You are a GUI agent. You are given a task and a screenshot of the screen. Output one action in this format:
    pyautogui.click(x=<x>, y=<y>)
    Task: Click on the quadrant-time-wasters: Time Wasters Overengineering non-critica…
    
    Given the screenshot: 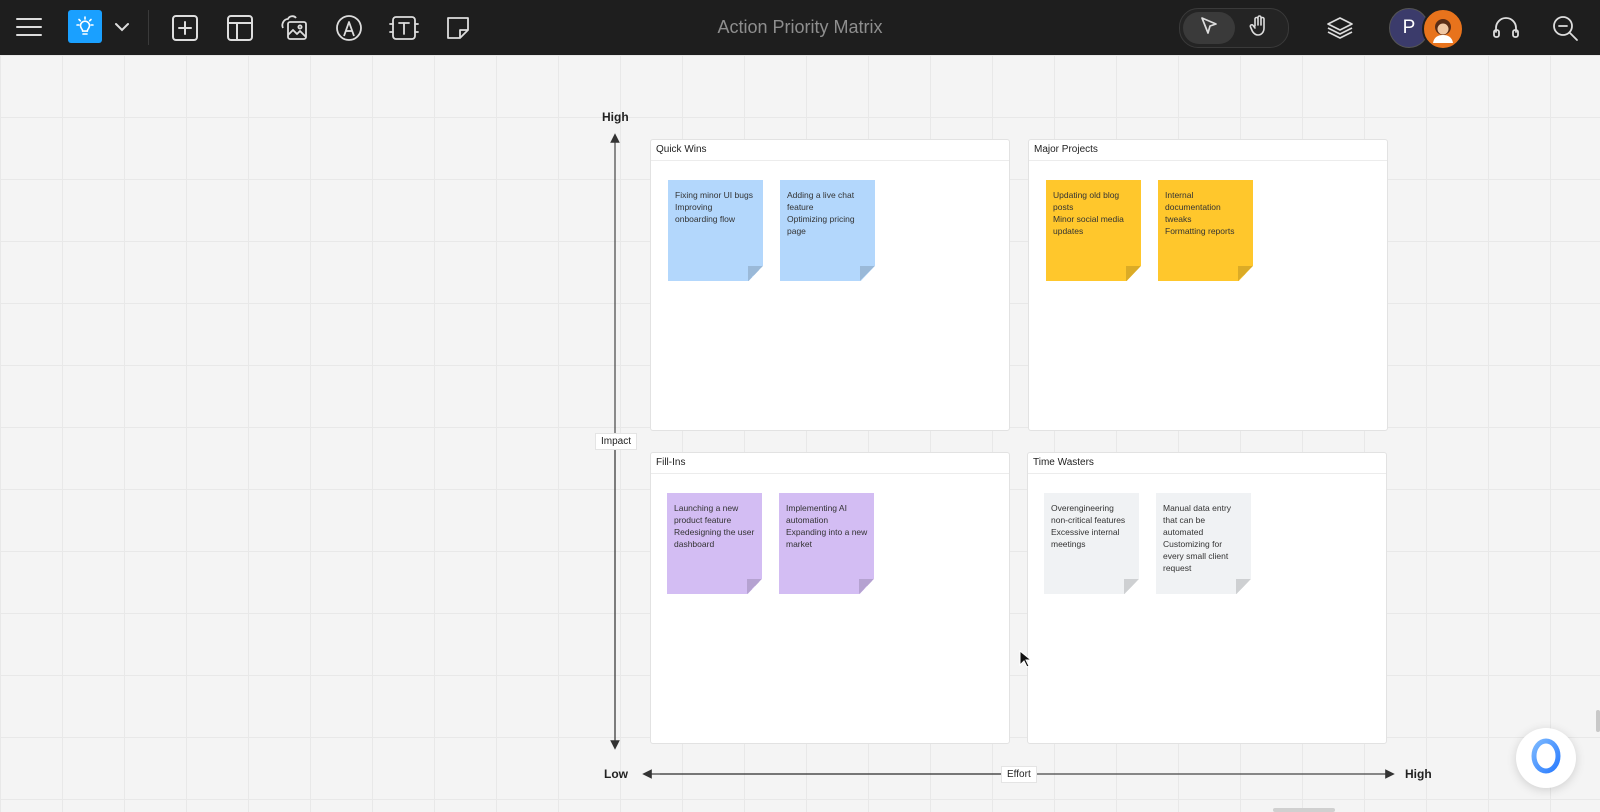 What is the action you would take?
    pyautogui.click(x=1207, y=598)
    